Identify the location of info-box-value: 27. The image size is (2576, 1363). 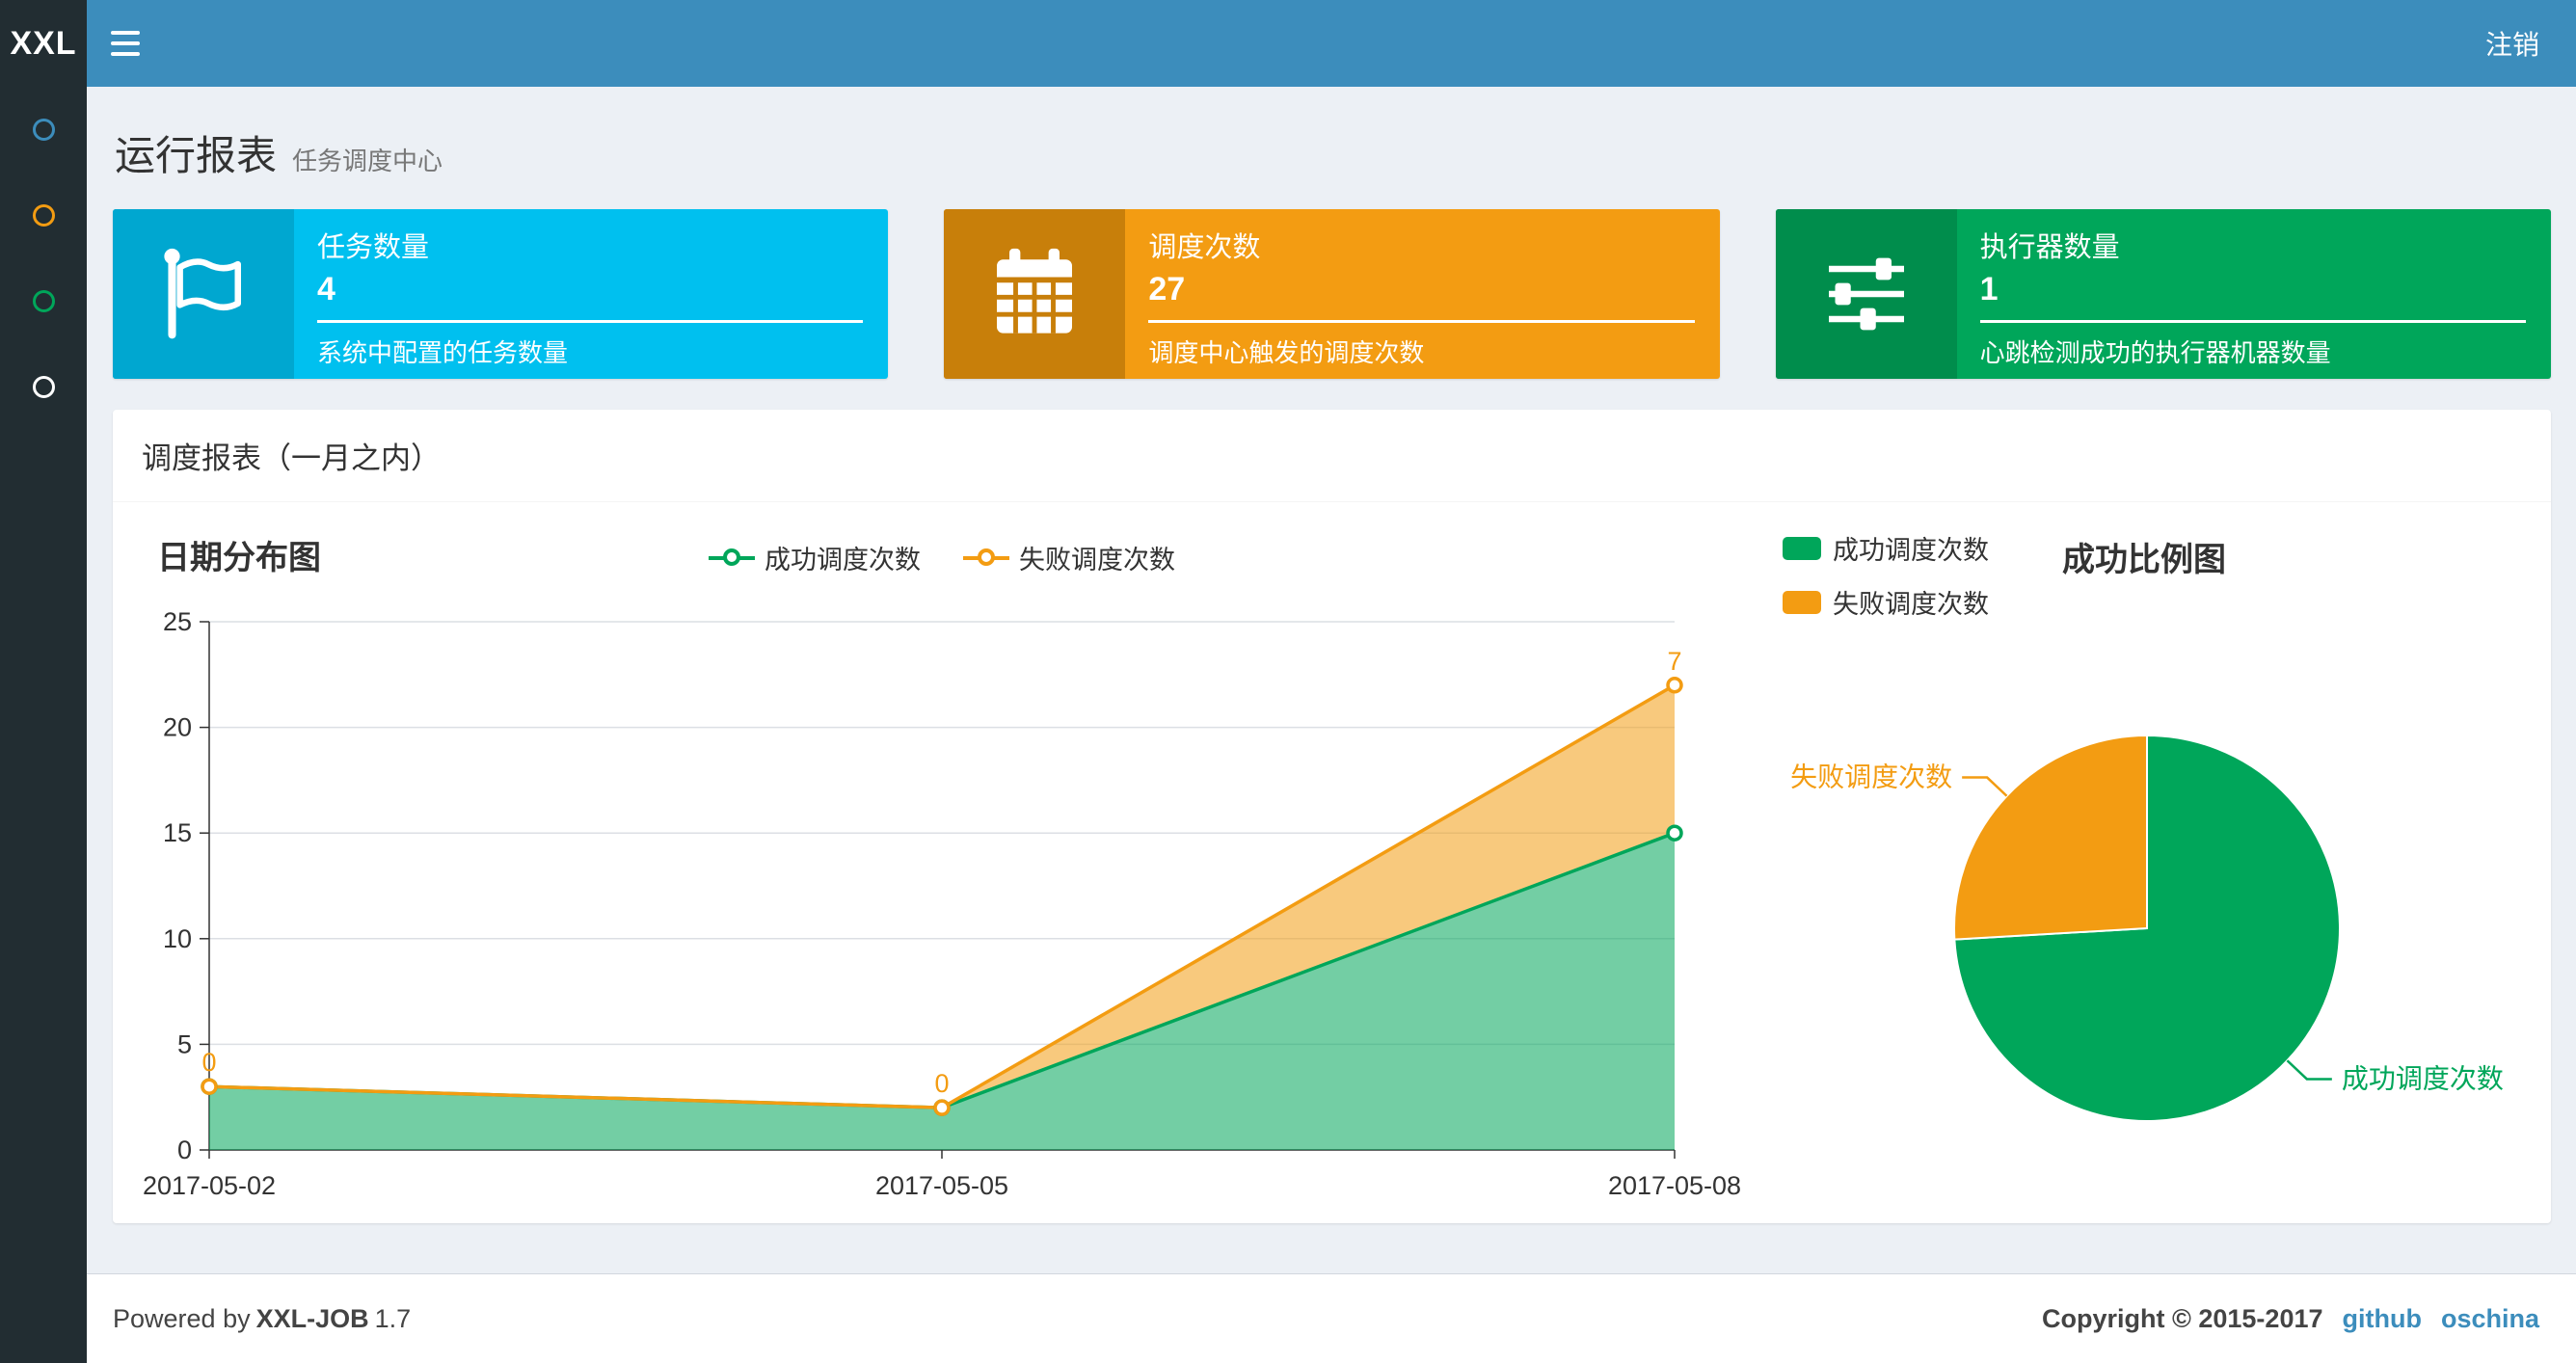
(1167, 289).